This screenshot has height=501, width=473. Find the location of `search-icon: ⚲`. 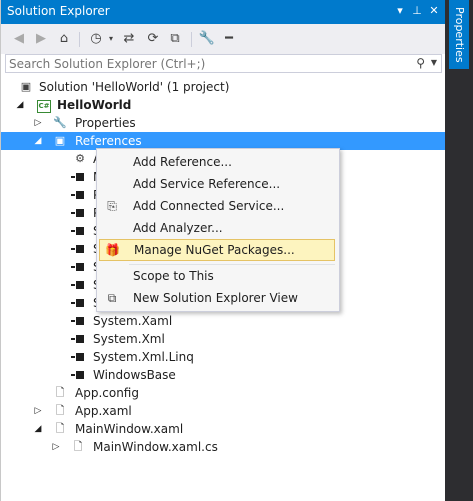

search-icon: ⚲ is located at coordinates (420, 63).